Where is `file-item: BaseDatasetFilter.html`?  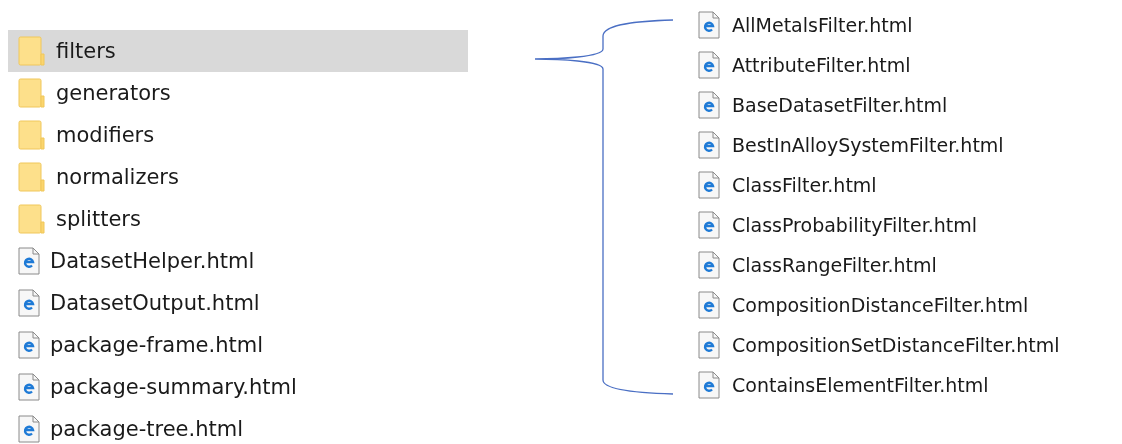 file-item: BaseDatasetFilter.html is located at coordinates (873, 105).